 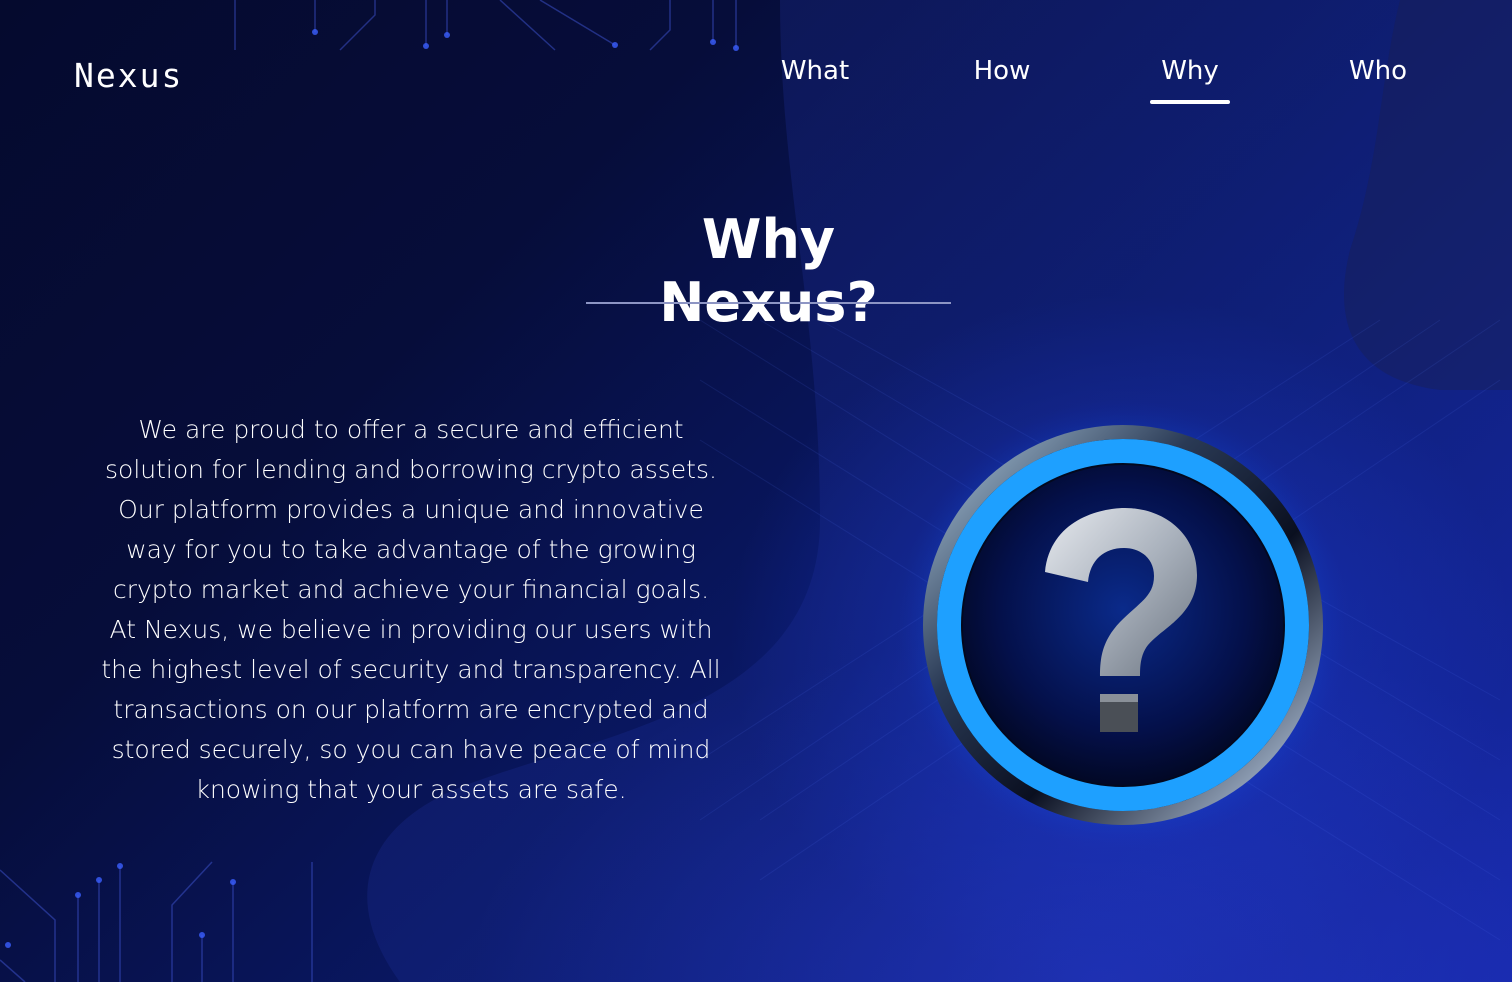 What do you see at coordinates (768, 271) in the screenshot?
I see `section-title: Why Nexus?` at bounding box center [768, 271].